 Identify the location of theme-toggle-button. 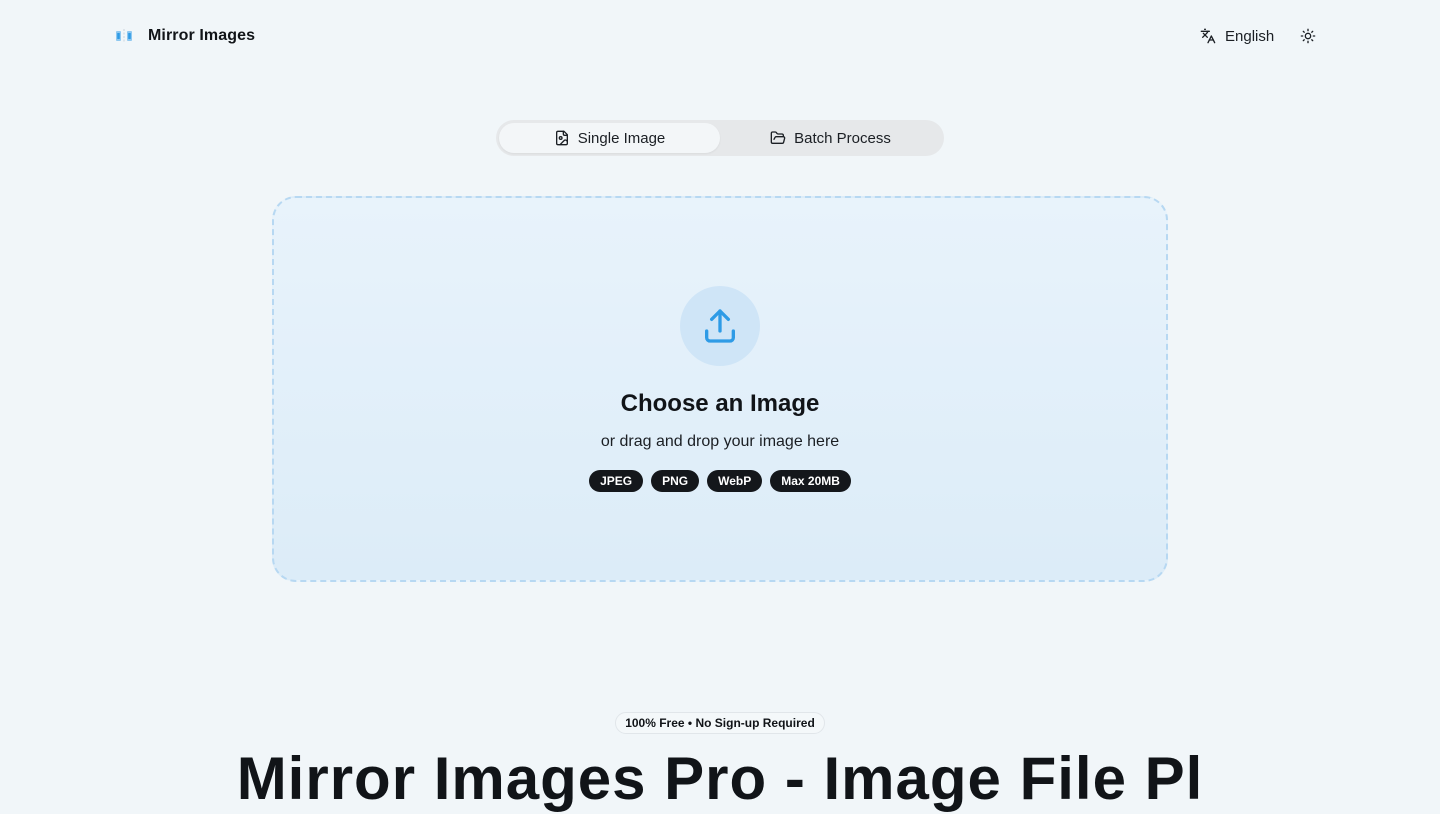
(1308, 36).